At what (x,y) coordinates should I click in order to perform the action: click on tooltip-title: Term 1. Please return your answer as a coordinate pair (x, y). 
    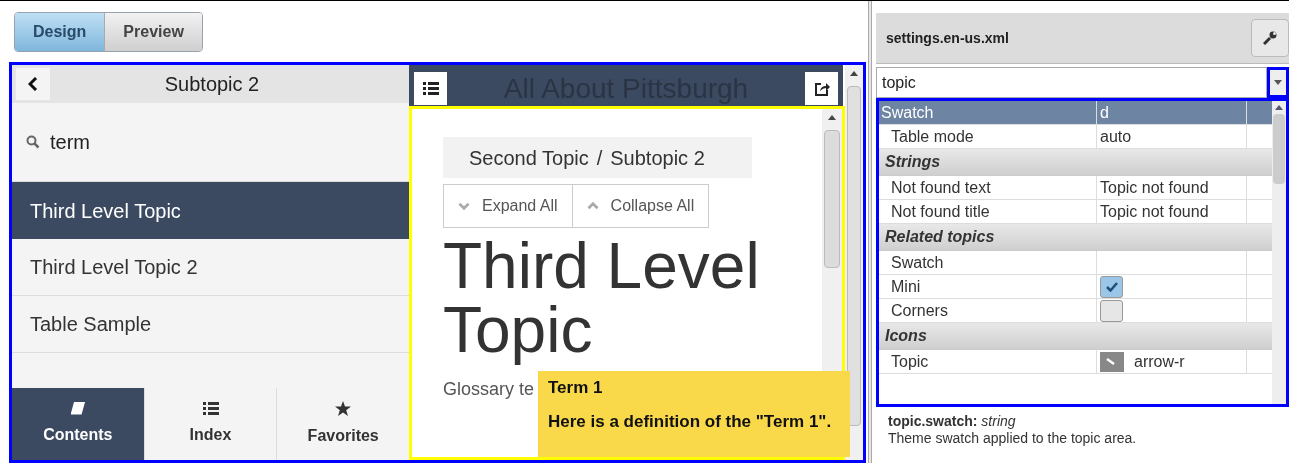
    Looking at the image, I should click on (576, 388).